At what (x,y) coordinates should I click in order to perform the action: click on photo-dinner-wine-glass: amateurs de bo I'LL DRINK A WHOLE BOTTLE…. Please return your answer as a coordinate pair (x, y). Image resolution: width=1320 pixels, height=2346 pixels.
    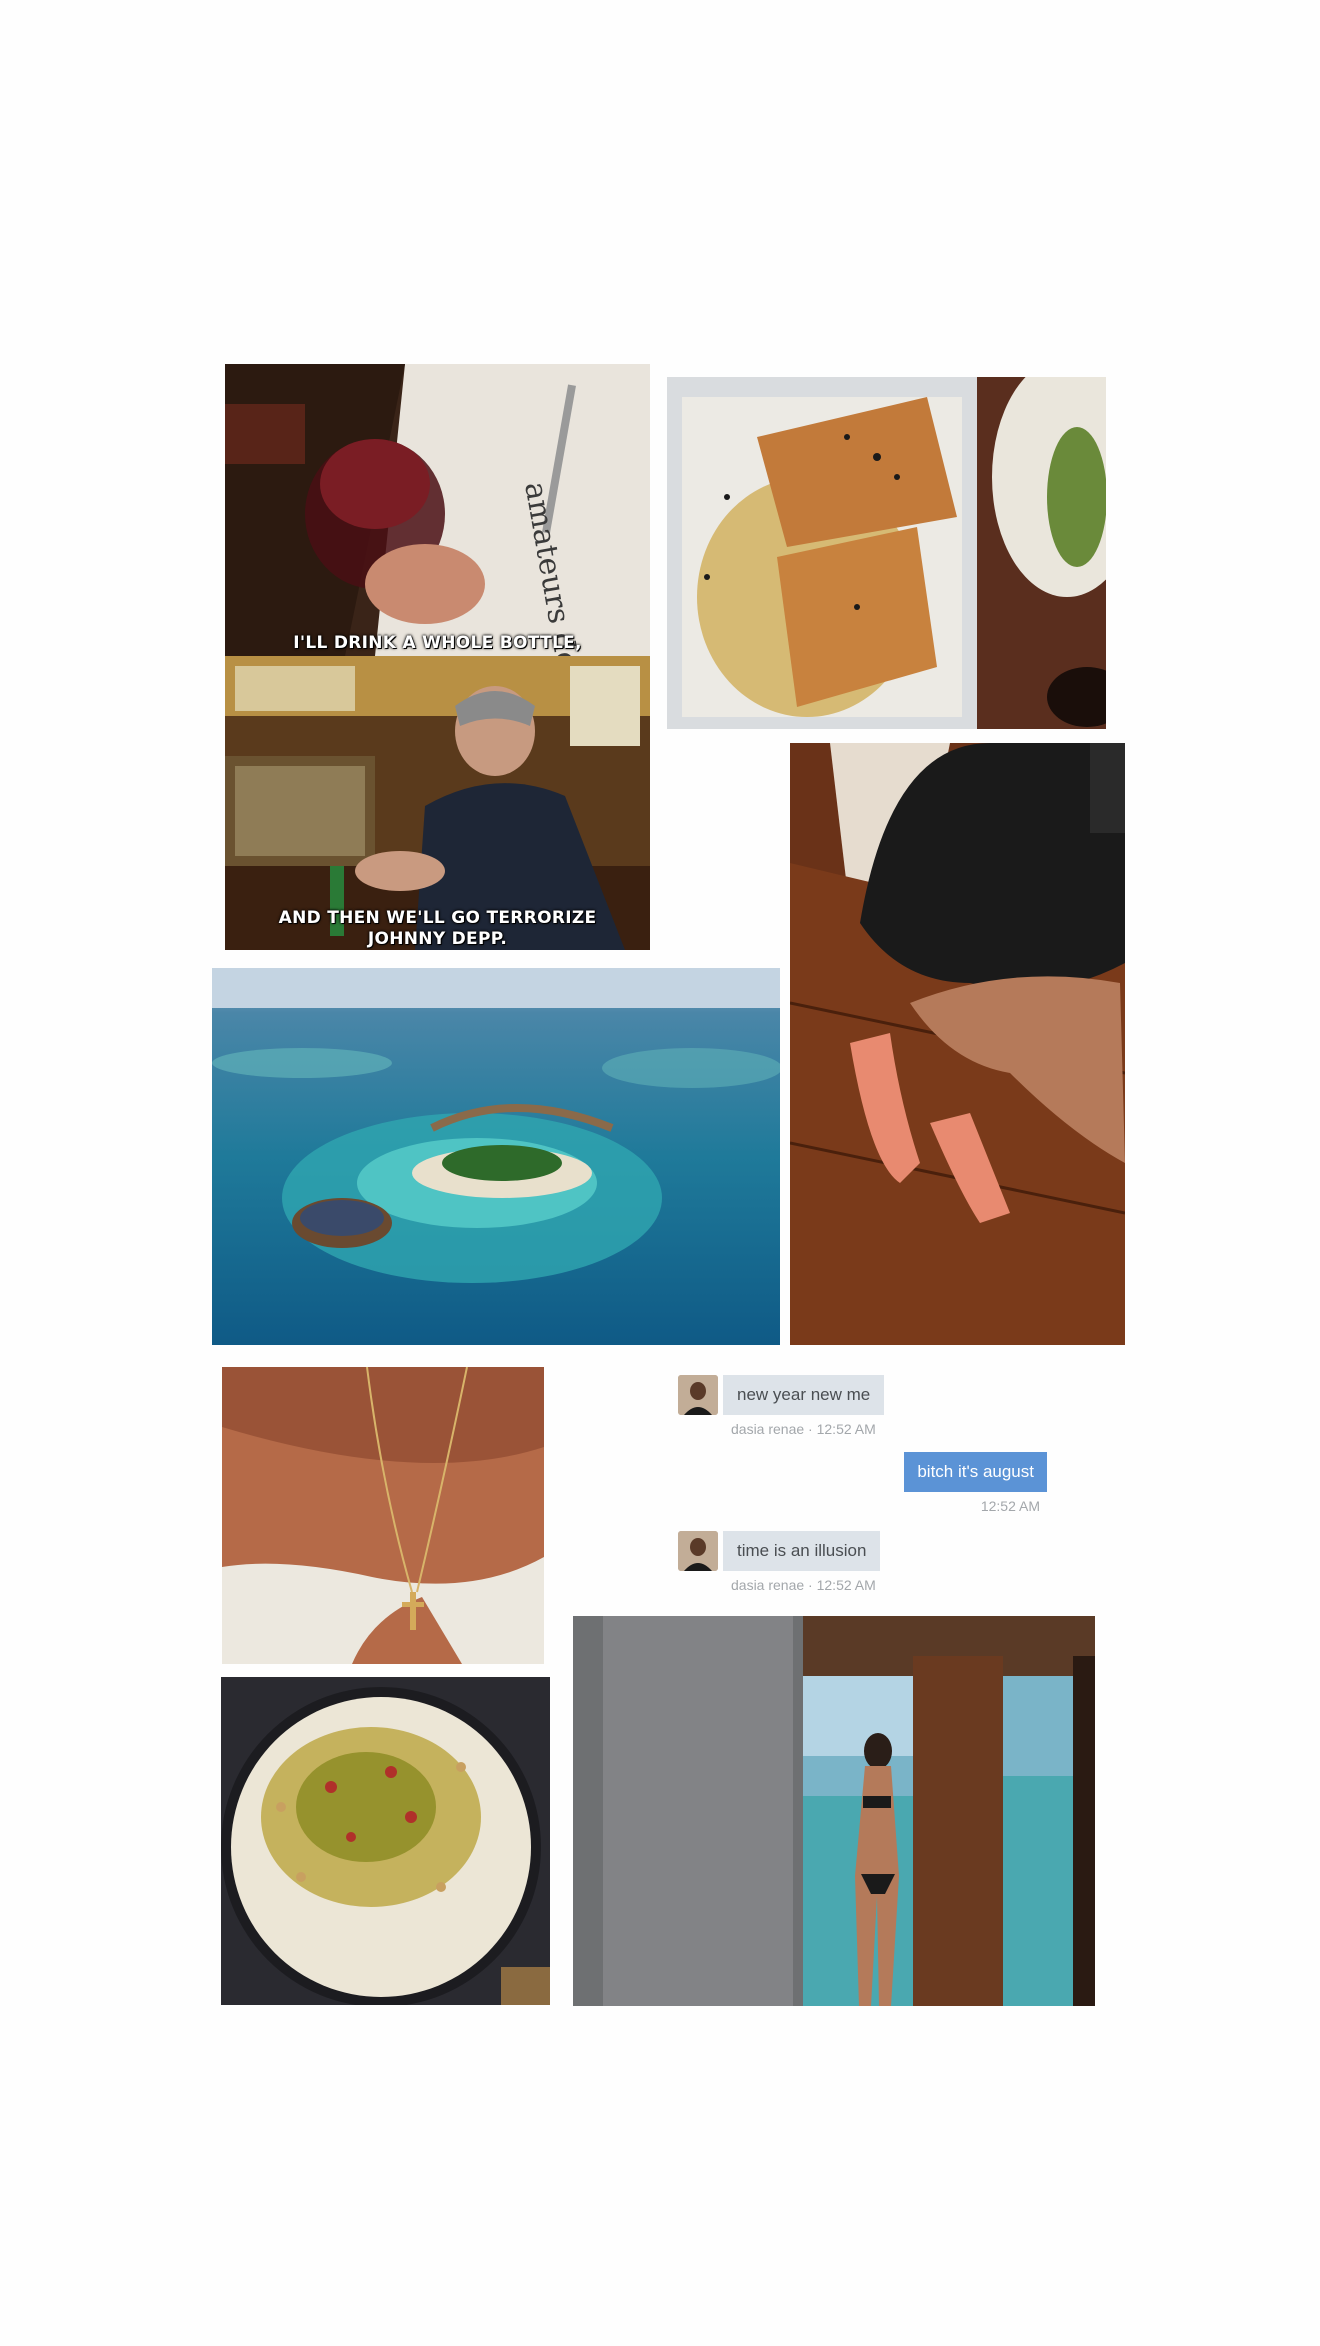
    Looking at the image, I should click on (437, 510).